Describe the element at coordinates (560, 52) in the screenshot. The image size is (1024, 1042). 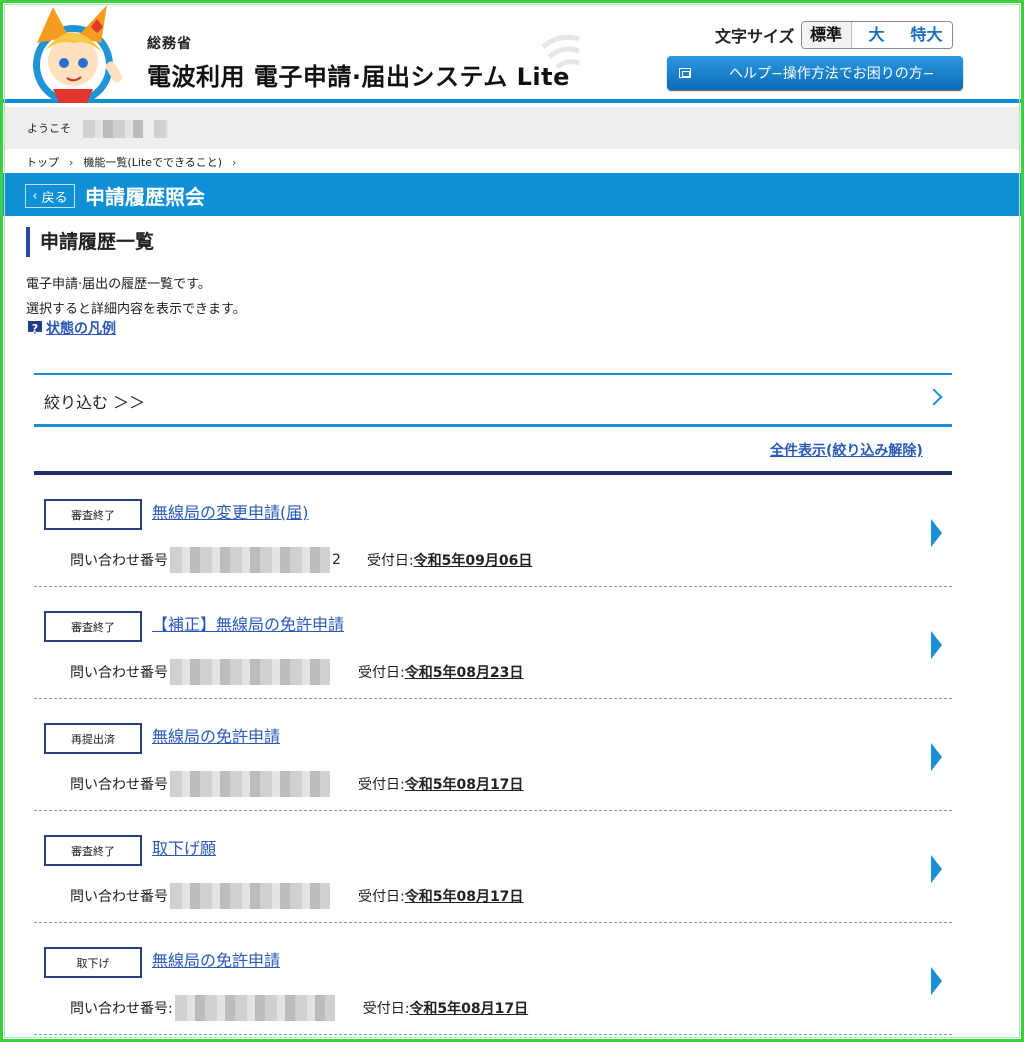
I see `signal-wave-icon` at that location.